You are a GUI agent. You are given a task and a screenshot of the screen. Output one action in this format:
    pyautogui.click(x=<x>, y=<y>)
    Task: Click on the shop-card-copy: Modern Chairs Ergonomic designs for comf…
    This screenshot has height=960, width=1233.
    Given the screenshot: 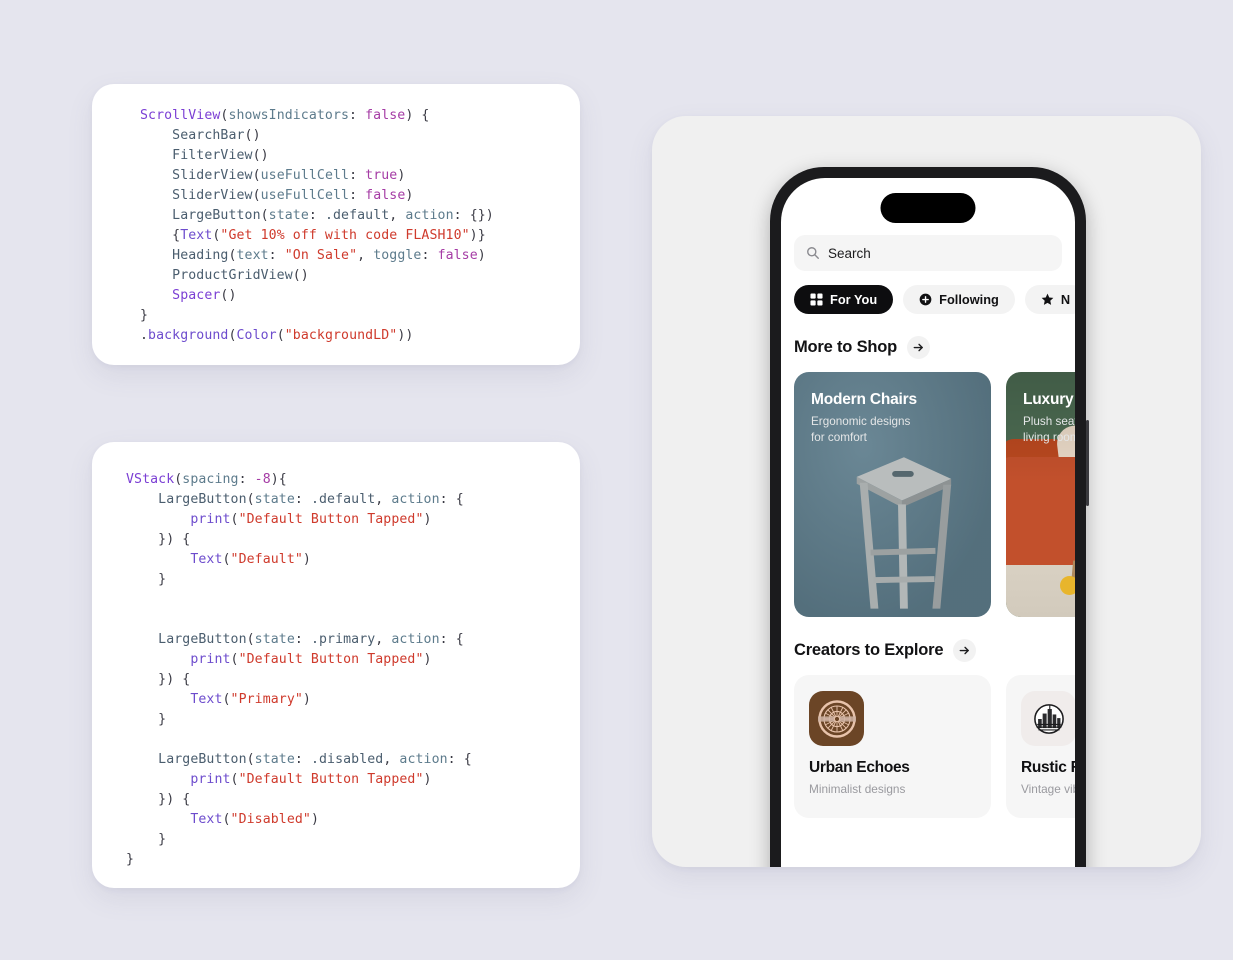 What is the action you would take?
    pyautogui.click(x=896, y=418)
    